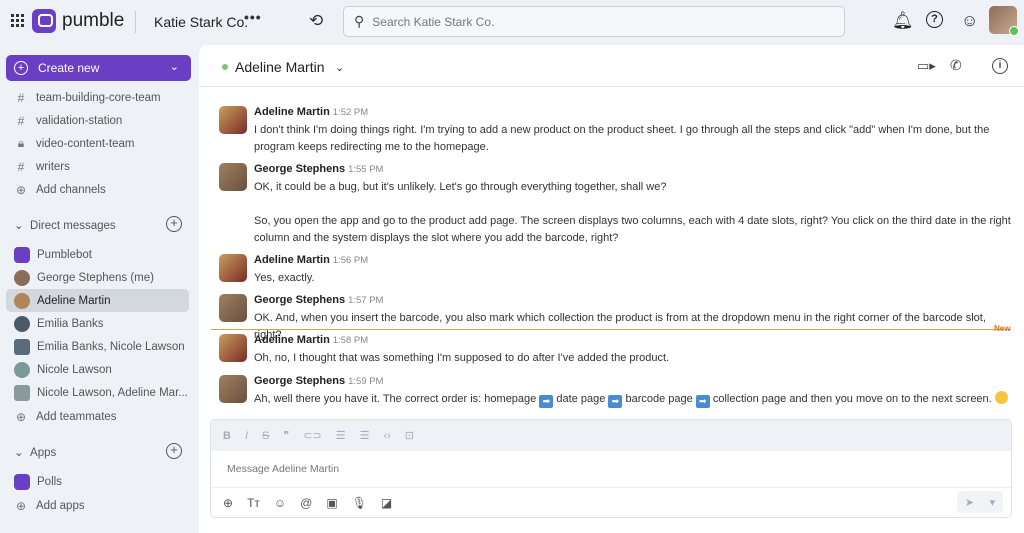  I want to click on app-grid-icon, so click(17, 20).